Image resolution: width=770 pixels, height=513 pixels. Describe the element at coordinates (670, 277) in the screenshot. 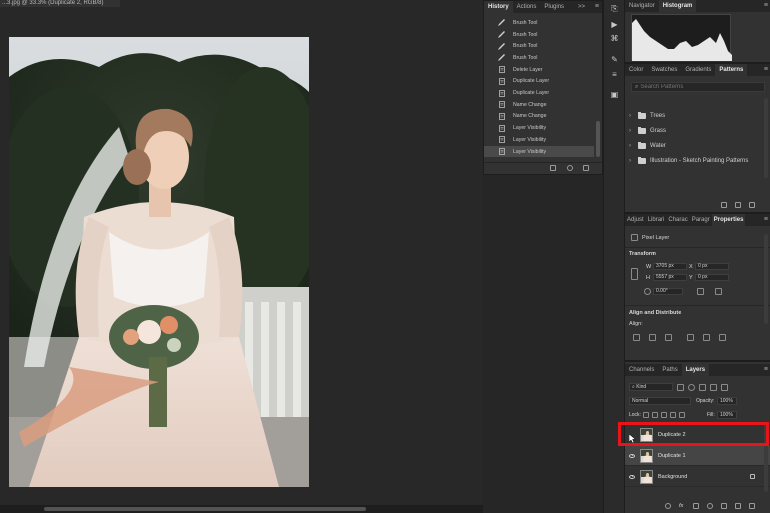

I see `height-field: 5557 px` at that location.